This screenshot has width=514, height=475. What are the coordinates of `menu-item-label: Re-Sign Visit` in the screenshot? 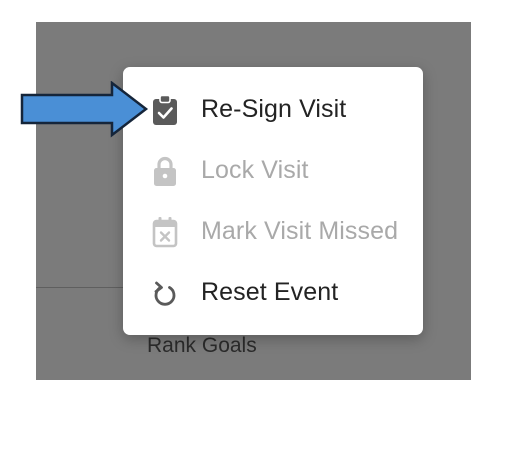 It's located at (274, 109).